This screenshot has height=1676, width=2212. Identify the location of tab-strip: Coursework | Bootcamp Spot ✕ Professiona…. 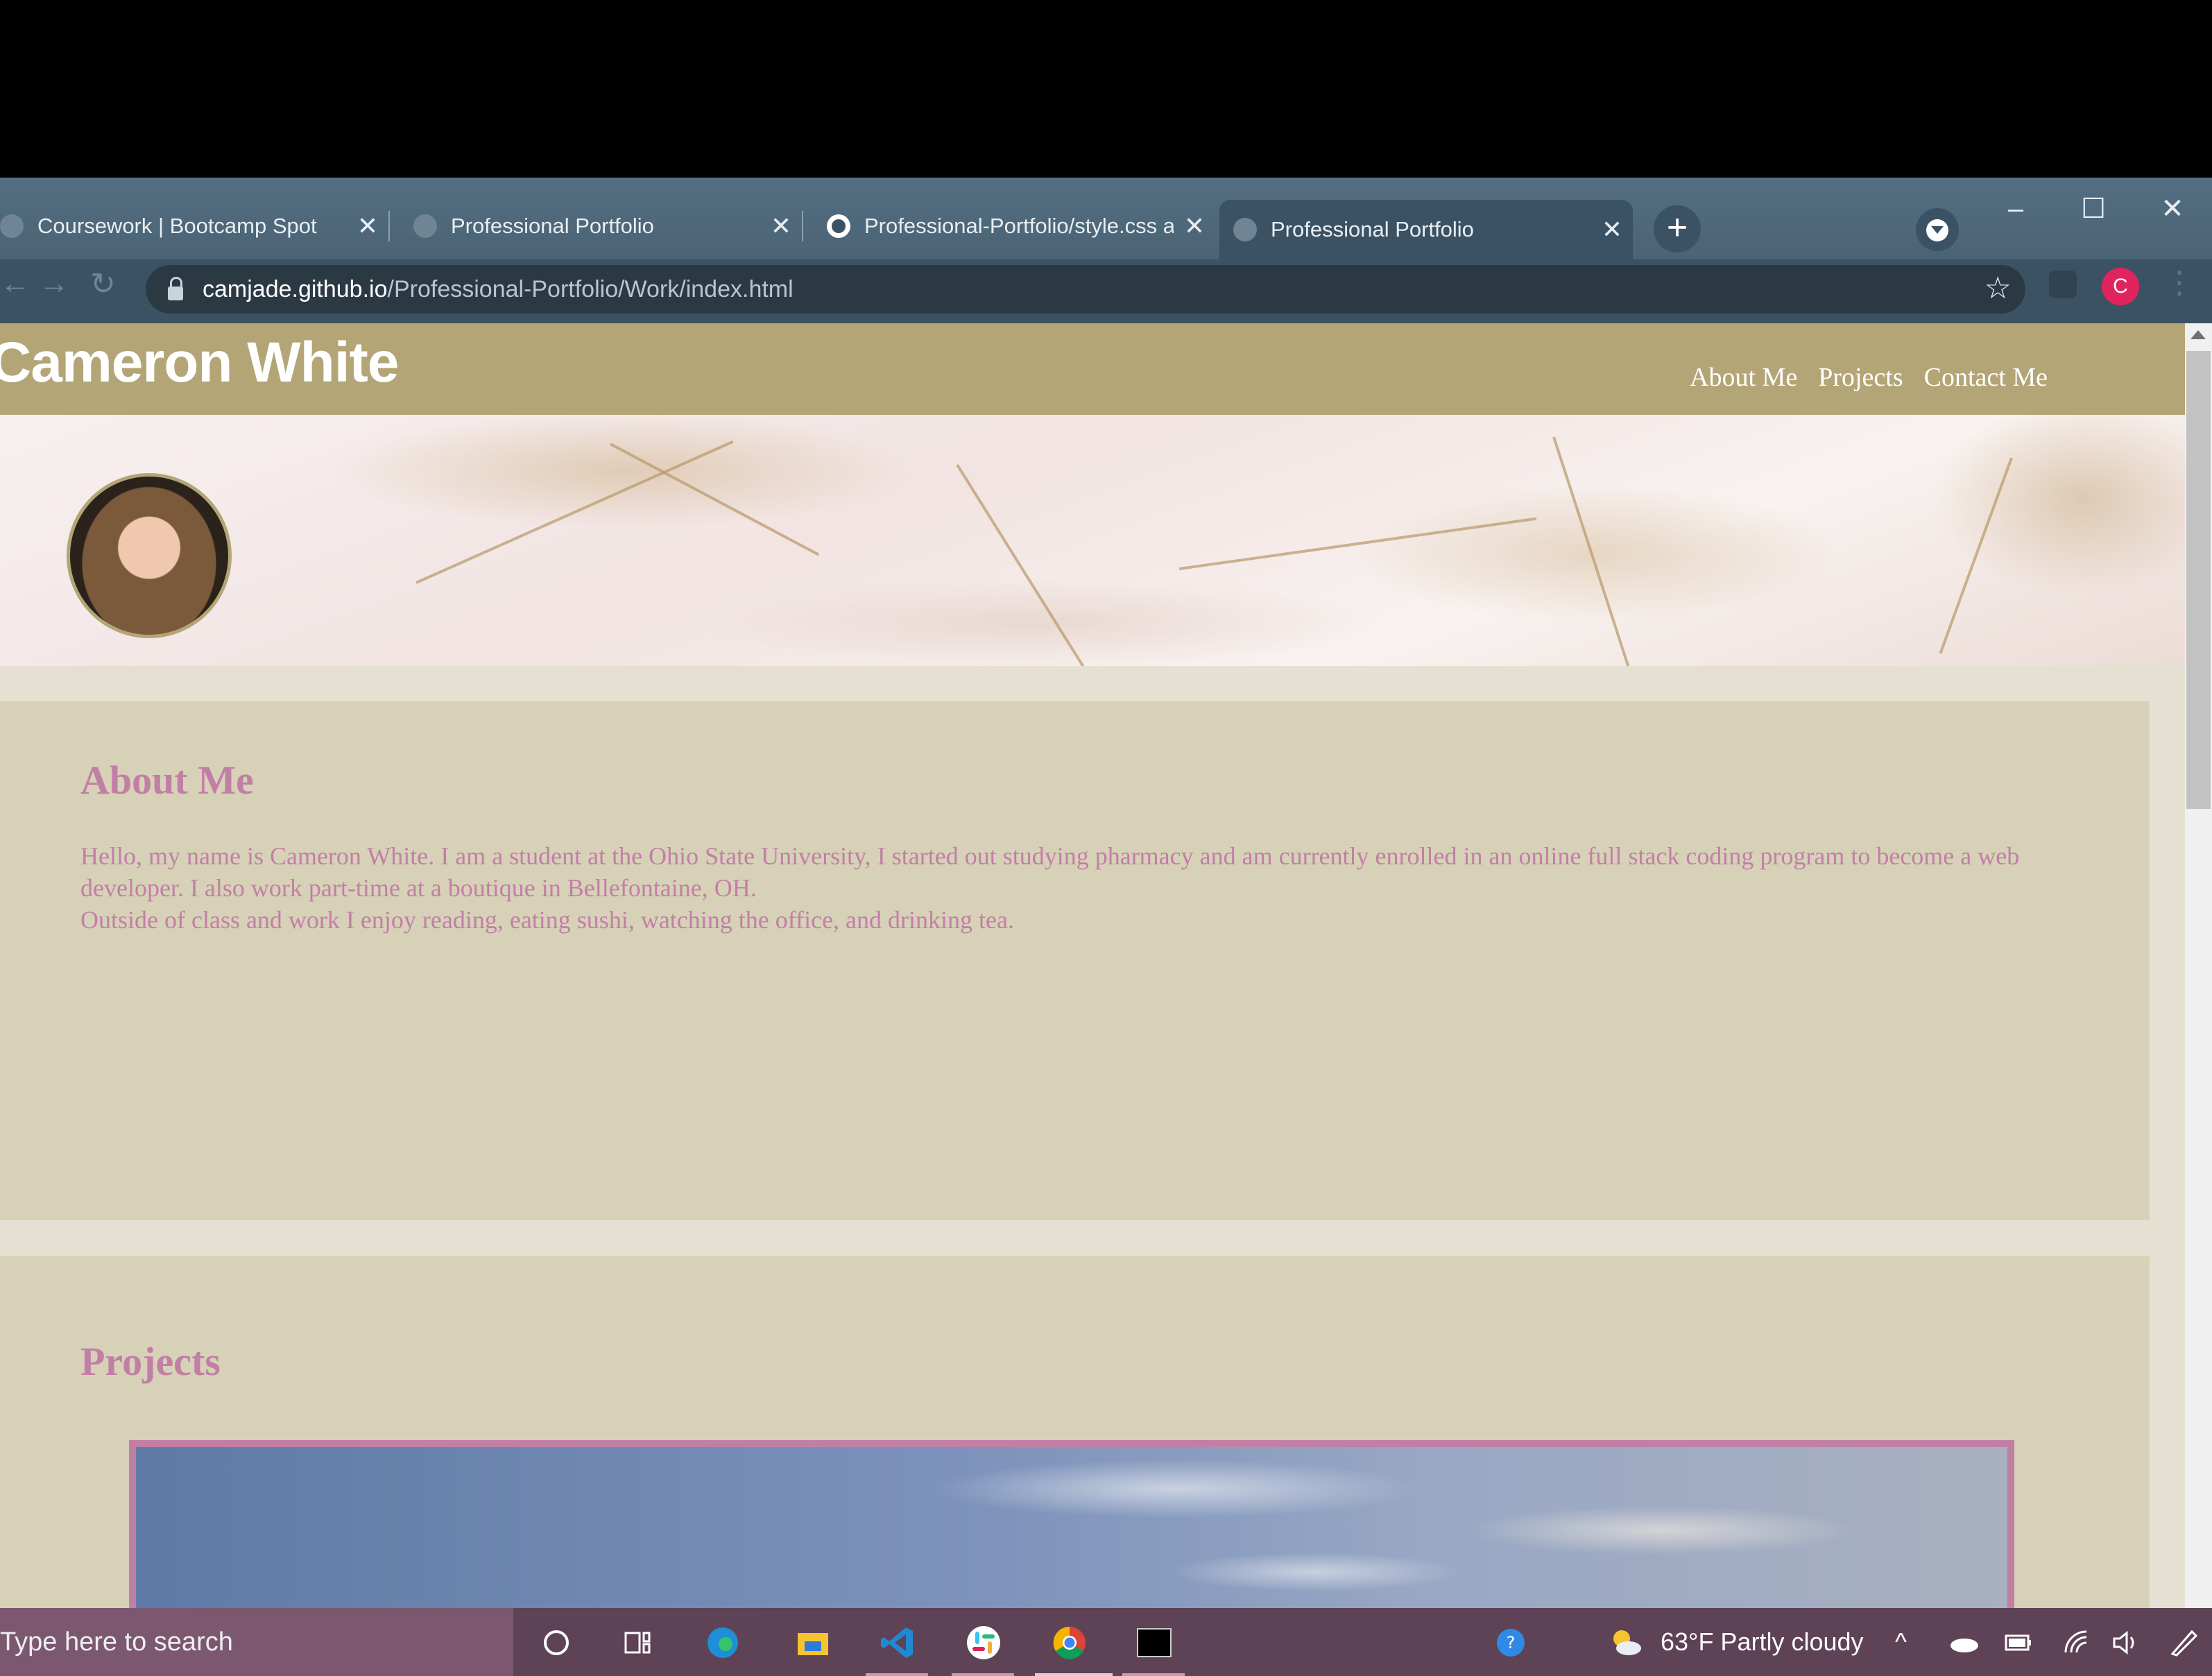
(1106, 219).